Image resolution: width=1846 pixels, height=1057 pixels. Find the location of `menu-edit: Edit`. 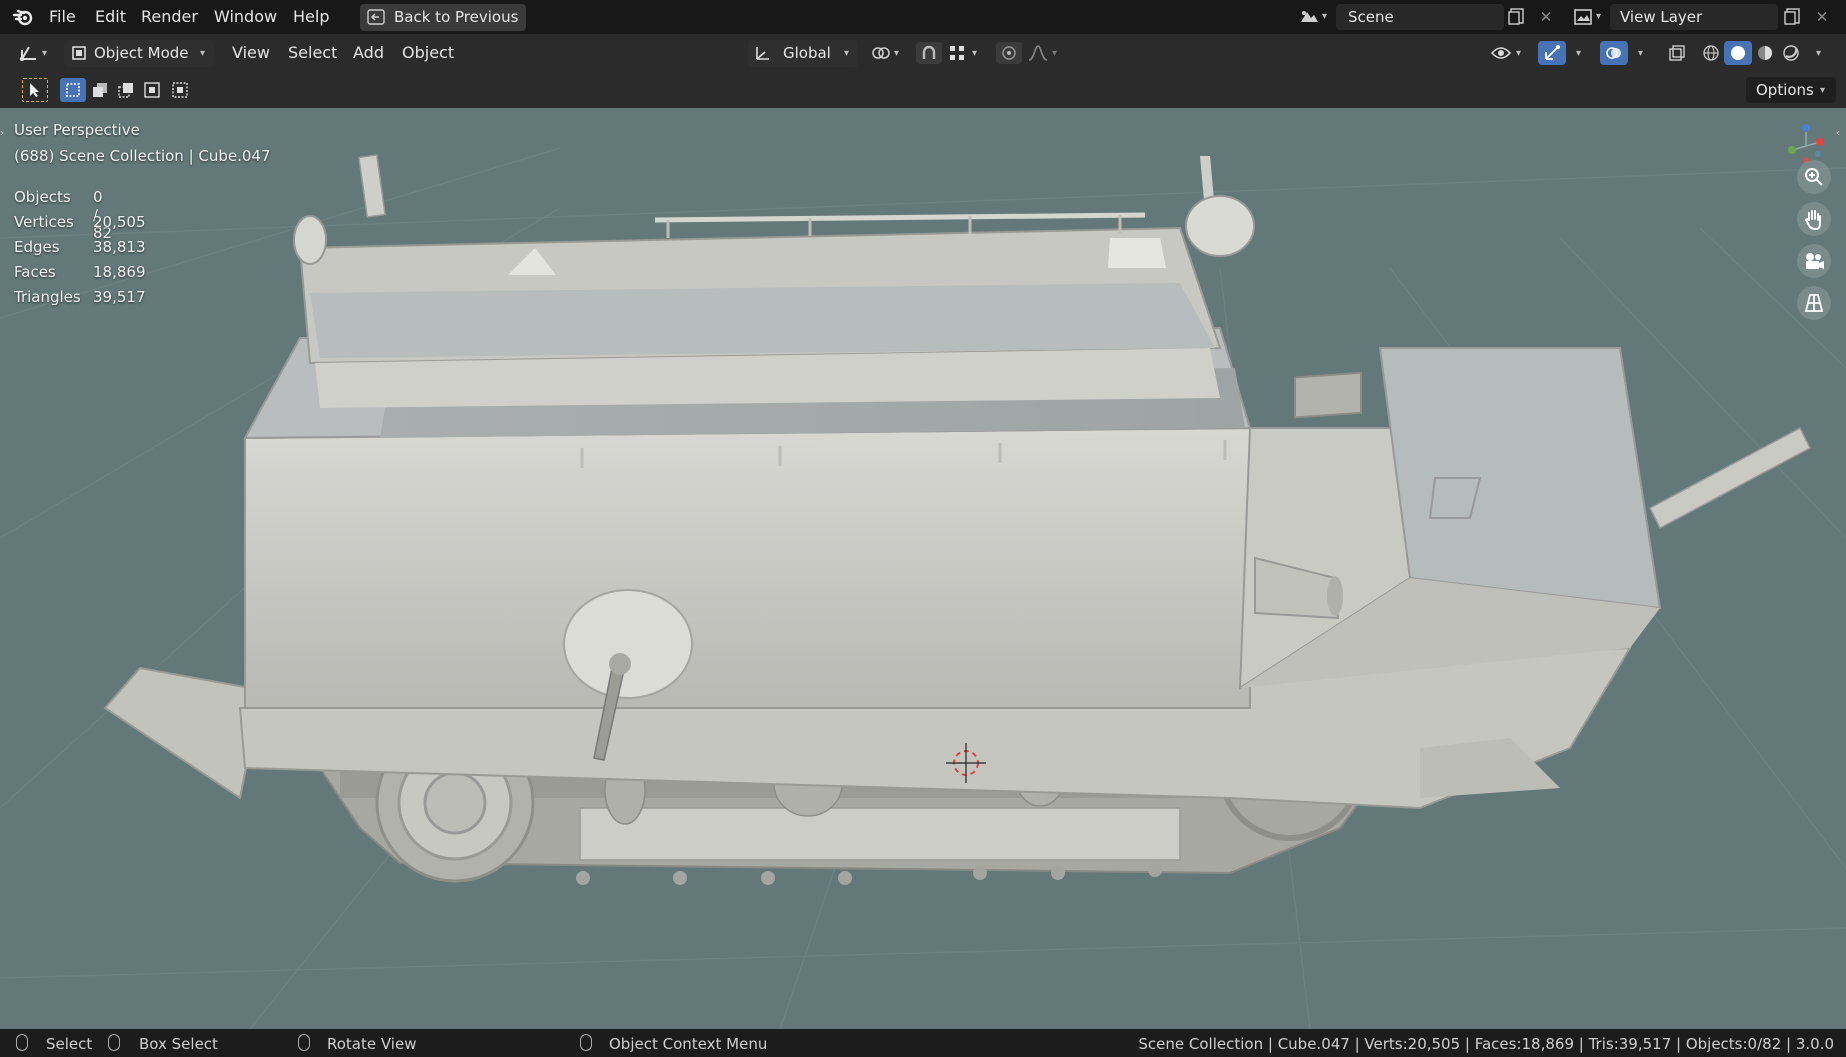

menu-edit: Edit is located at coordinates (110, 16).